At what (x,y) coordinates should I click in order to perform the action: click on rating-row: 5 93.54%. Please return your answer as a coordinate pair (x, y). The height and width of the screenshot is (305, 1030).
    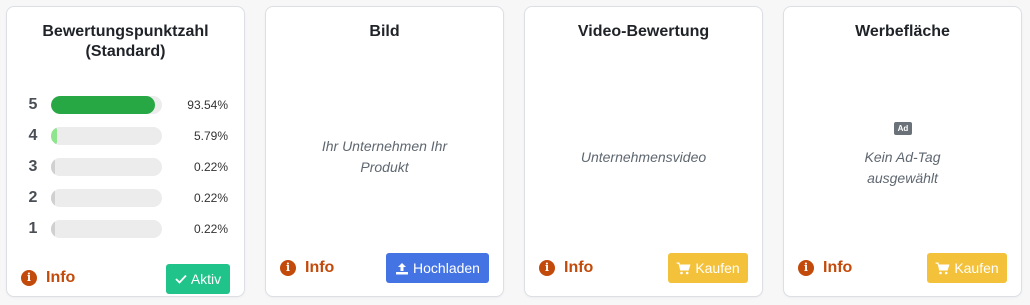
    Looking at the image, I should click on (125, 105).